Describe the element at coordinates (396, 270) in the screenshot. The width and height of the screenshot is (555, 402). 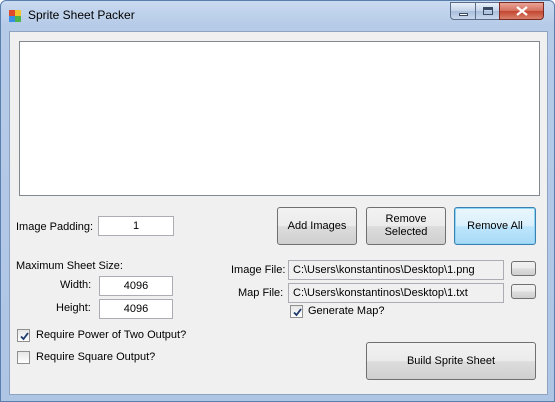
I see `image-file-input: C:\Users\konstantinos\Desktop\1.png` at that location.